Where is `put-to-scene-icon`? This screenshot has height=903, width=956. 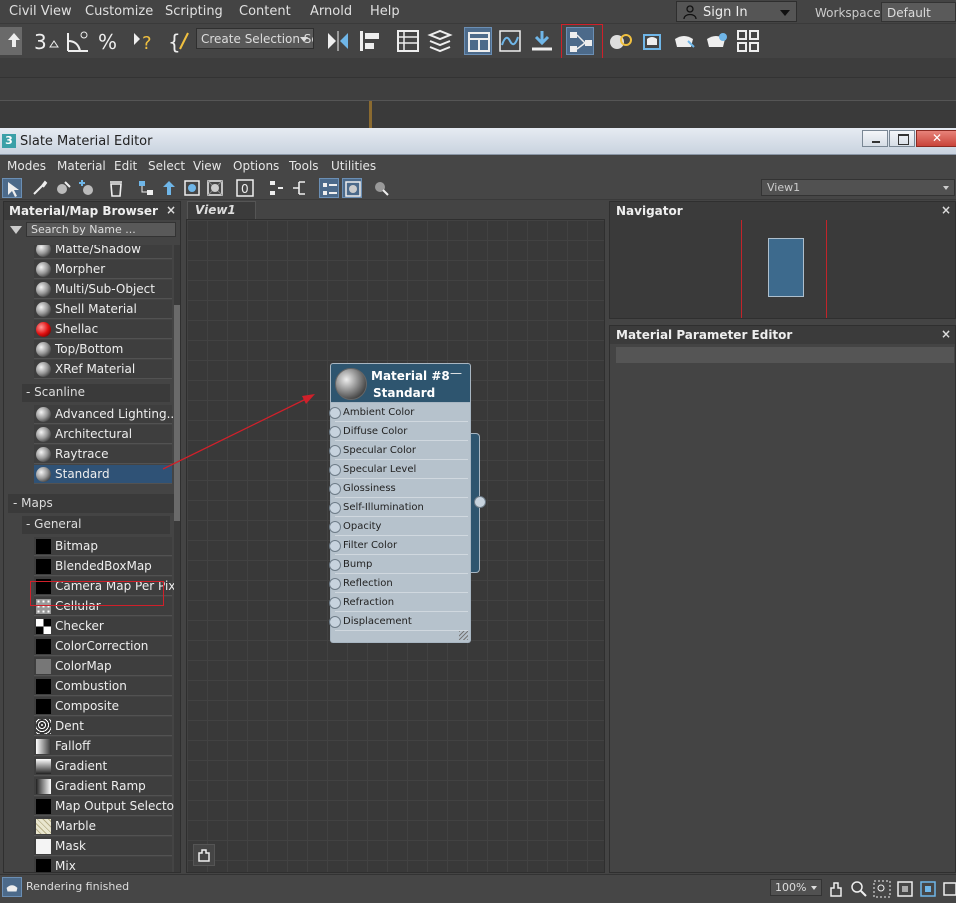
put-to-scene-icon is located at coordinates (86, 188).